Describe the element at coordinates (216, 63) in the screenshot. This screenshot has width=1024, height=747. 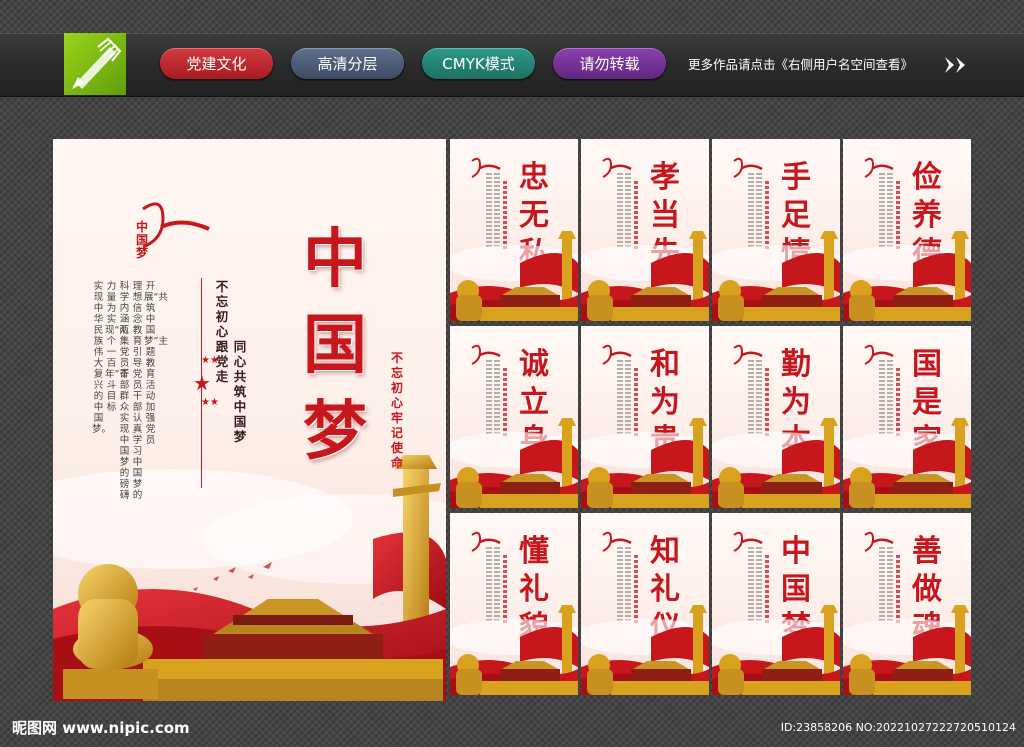
I see `tag-party-culture: 党建文化` at that location.